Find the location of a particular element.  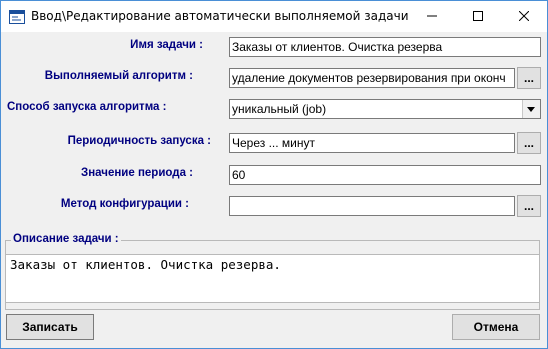

frequency-label: Периодичность запуска : is located at coordinates (139, 141).